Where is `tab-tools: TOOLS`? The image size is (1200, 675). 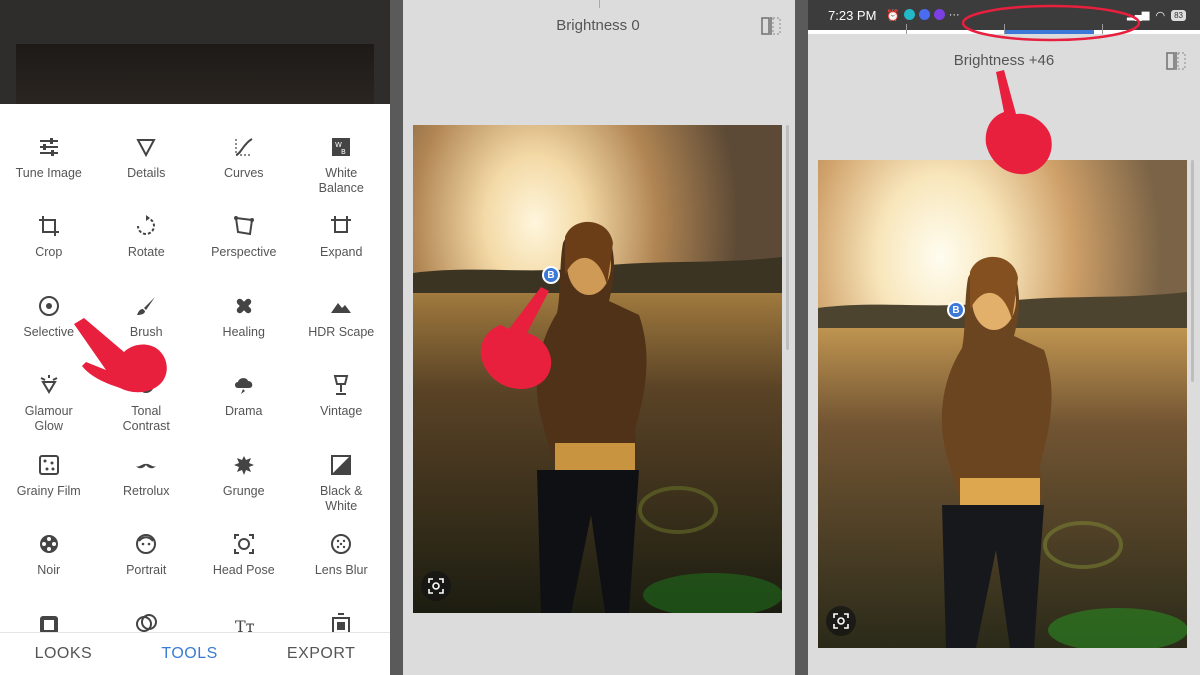
tab-tools: TOOLS is located at coordinates (189, 654).